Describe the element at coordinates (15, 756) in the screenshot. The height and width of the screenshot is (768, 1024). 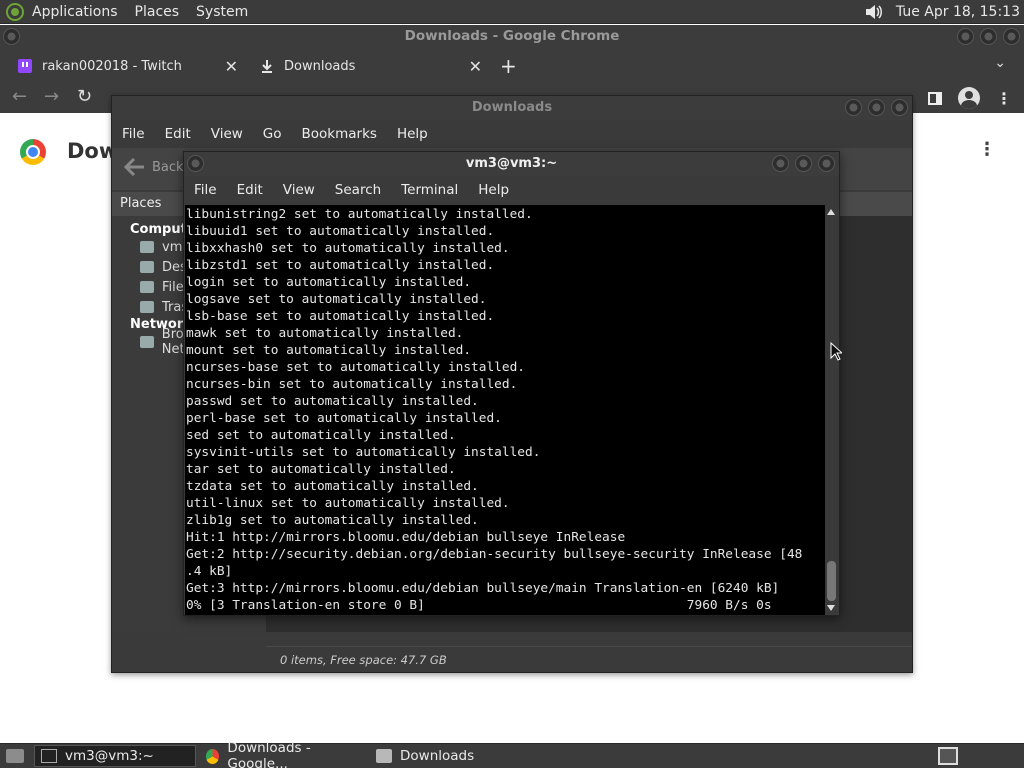
I see `show-desktop-icon` at that location.